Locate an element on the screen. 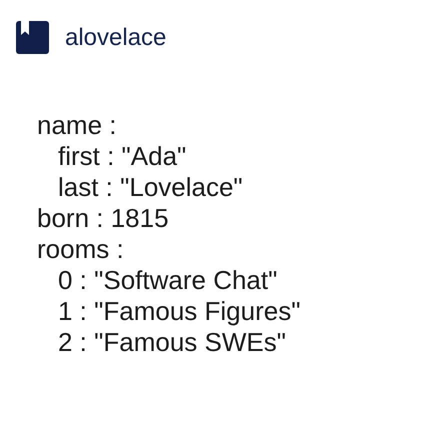 The image size is (448, 432). tree-entry: 1 : "Famous Figures" is located at coordinates (179, 311).